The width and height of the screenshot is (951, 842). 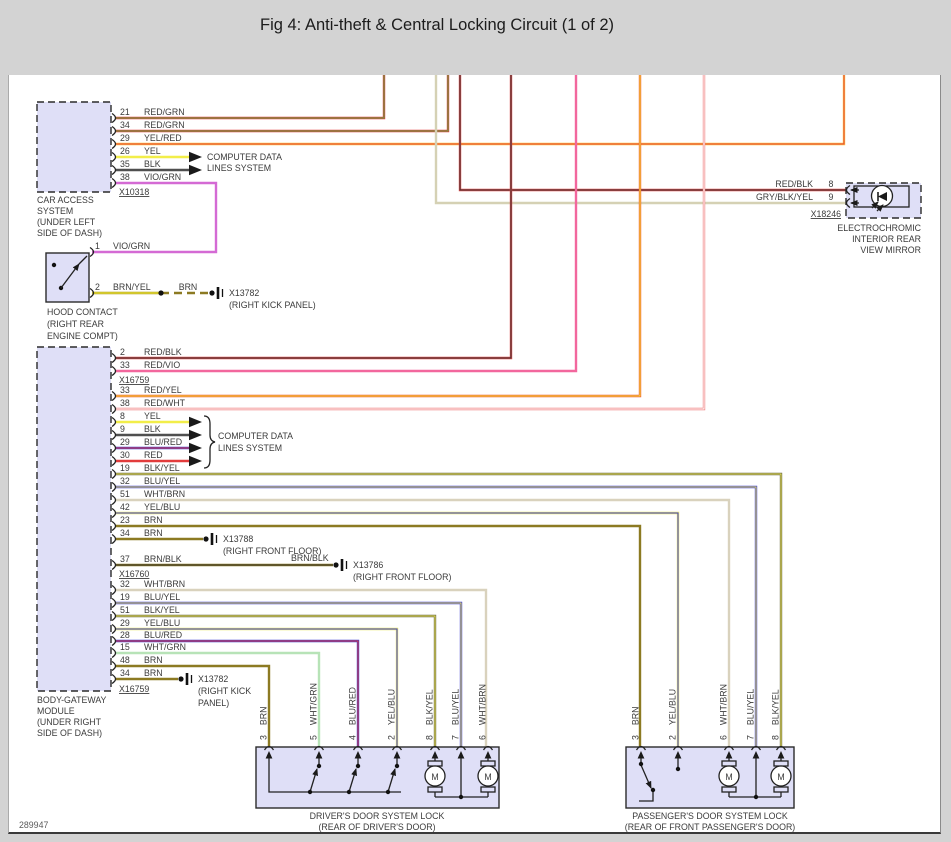 I want to click on block-label: SYSTEM, so click(x=55, y=211).